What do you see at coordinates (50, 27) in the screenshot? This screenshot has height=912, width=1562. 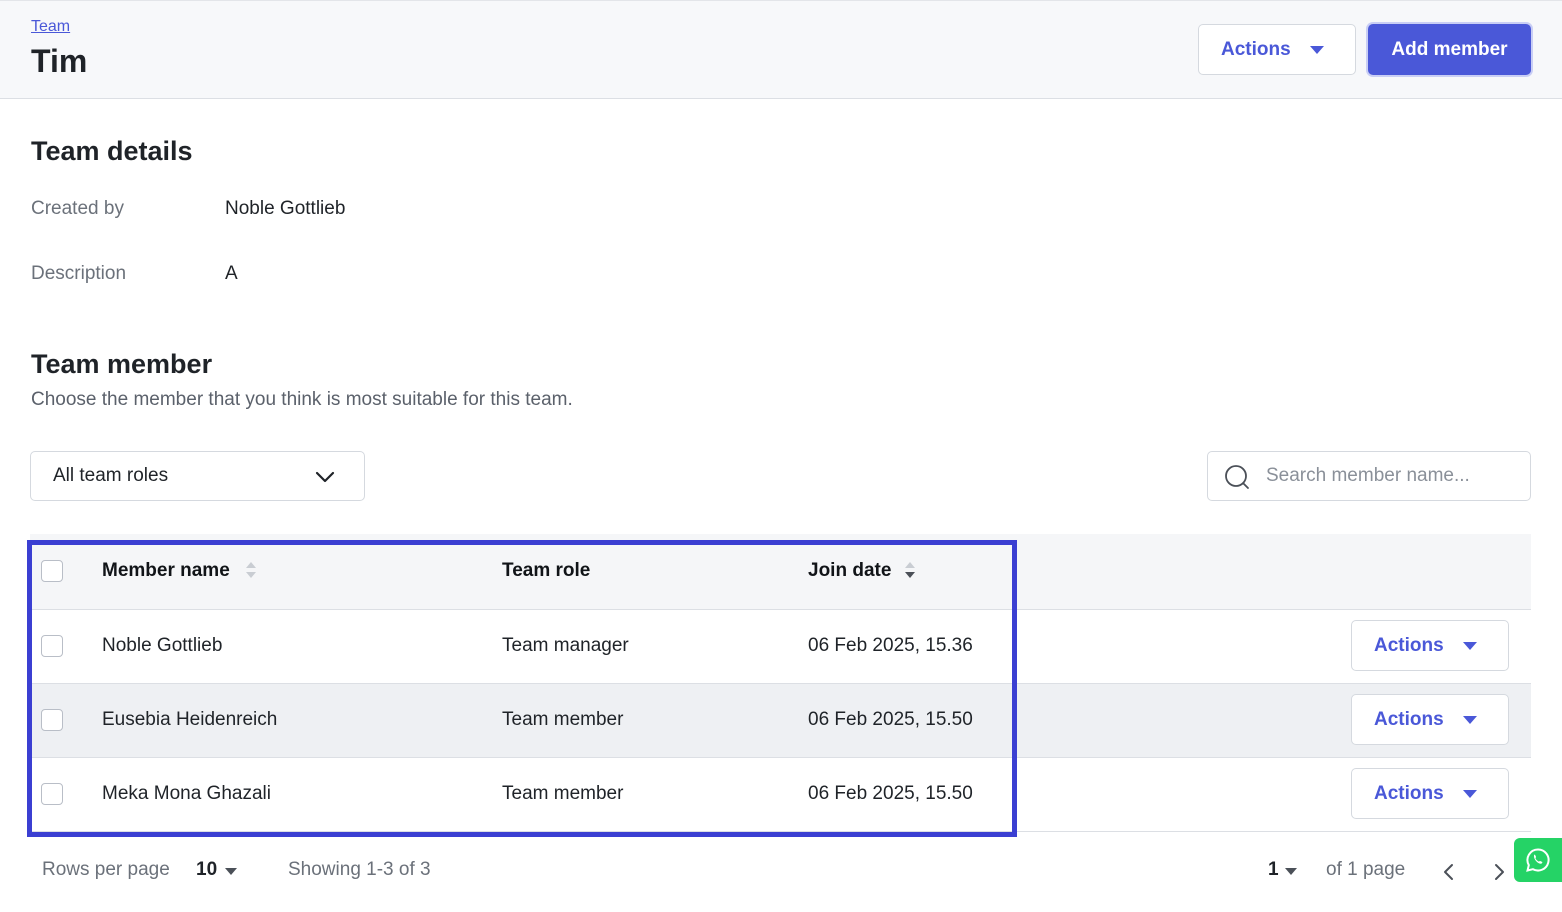 I see `breadcrumb-team-link: Team` at bounding box center [50, 27].